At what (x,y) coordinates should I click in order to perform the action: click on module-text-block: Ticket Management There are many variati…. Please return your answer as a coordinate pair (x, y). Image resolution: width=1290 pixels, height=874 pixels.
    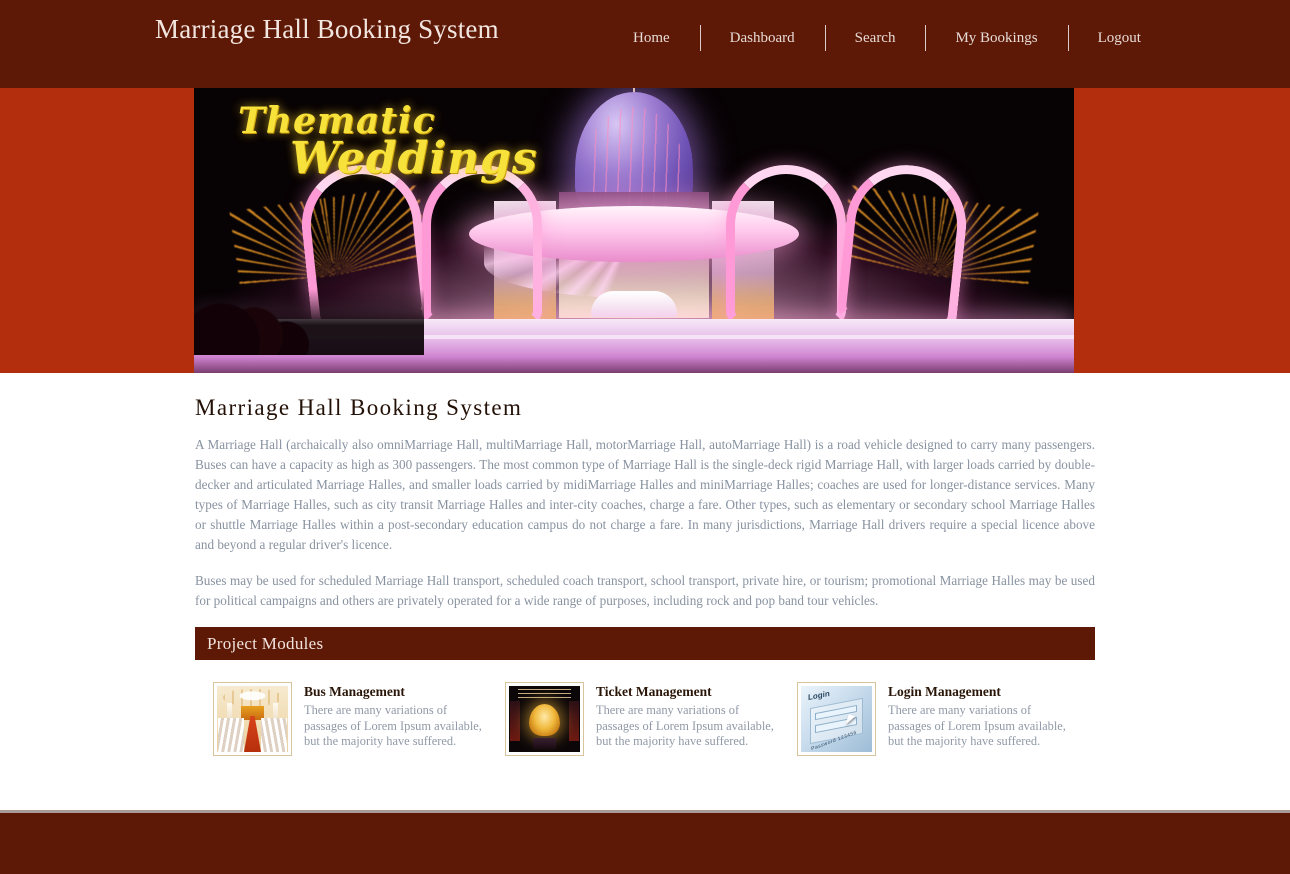
    Looking at the image, I should click on (683, 716).